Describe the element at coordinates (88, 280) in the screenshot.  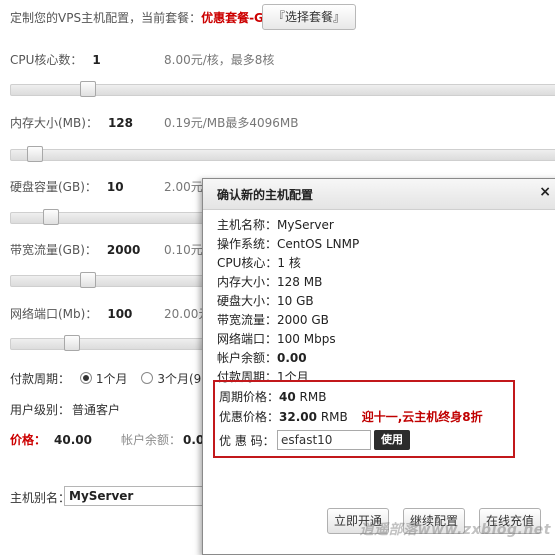
I see `traffic-slider-handle` at that location.